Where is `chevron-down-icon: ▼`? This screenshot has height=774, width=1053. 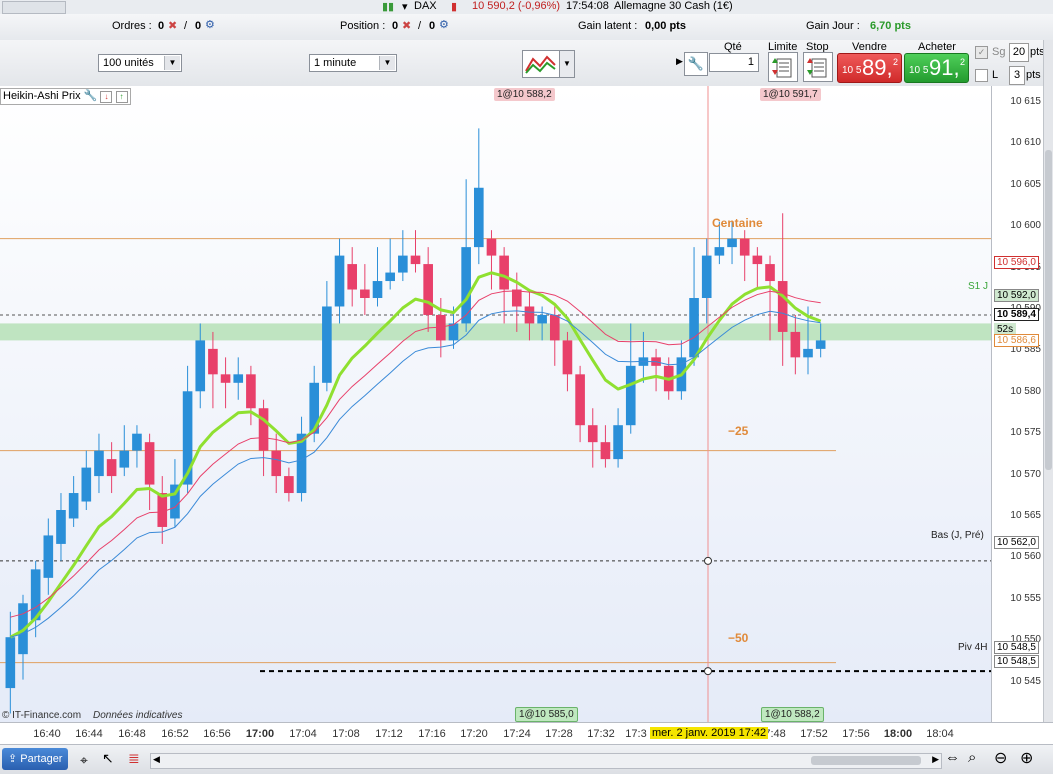
chevron-down-icon: ▼ is located at coordinates (567, 64).